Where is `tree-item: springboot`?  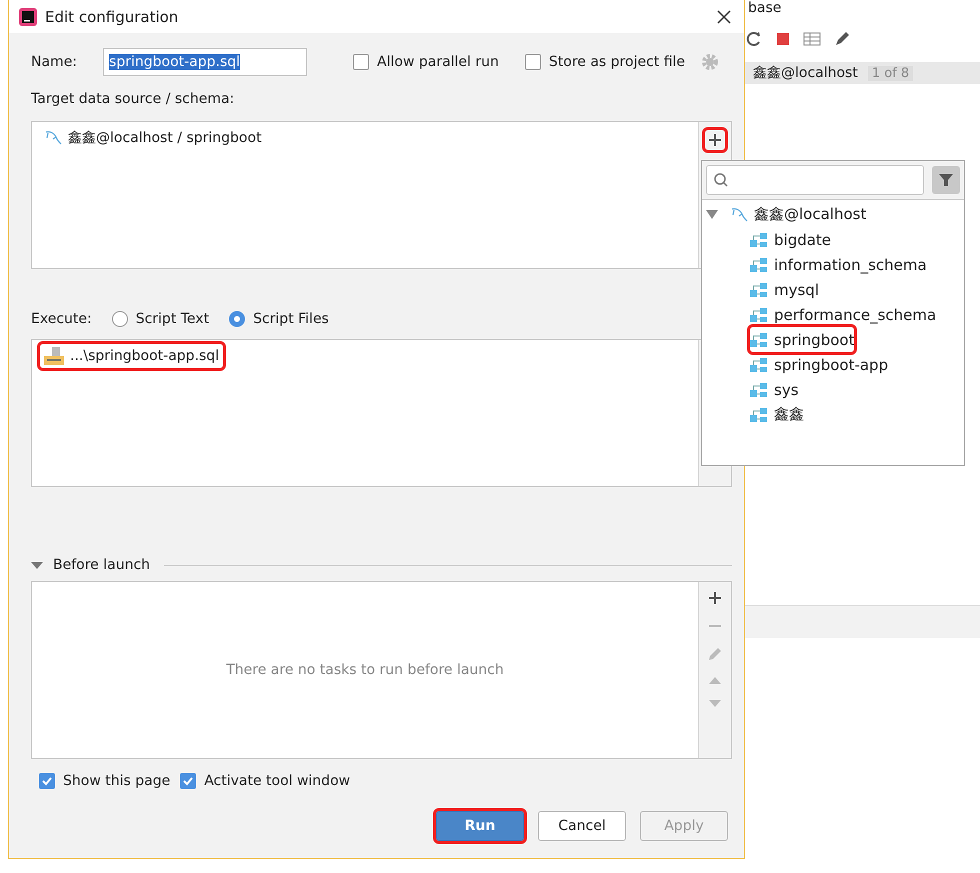 tree-item: springboot is located at coordinates (802, 339).